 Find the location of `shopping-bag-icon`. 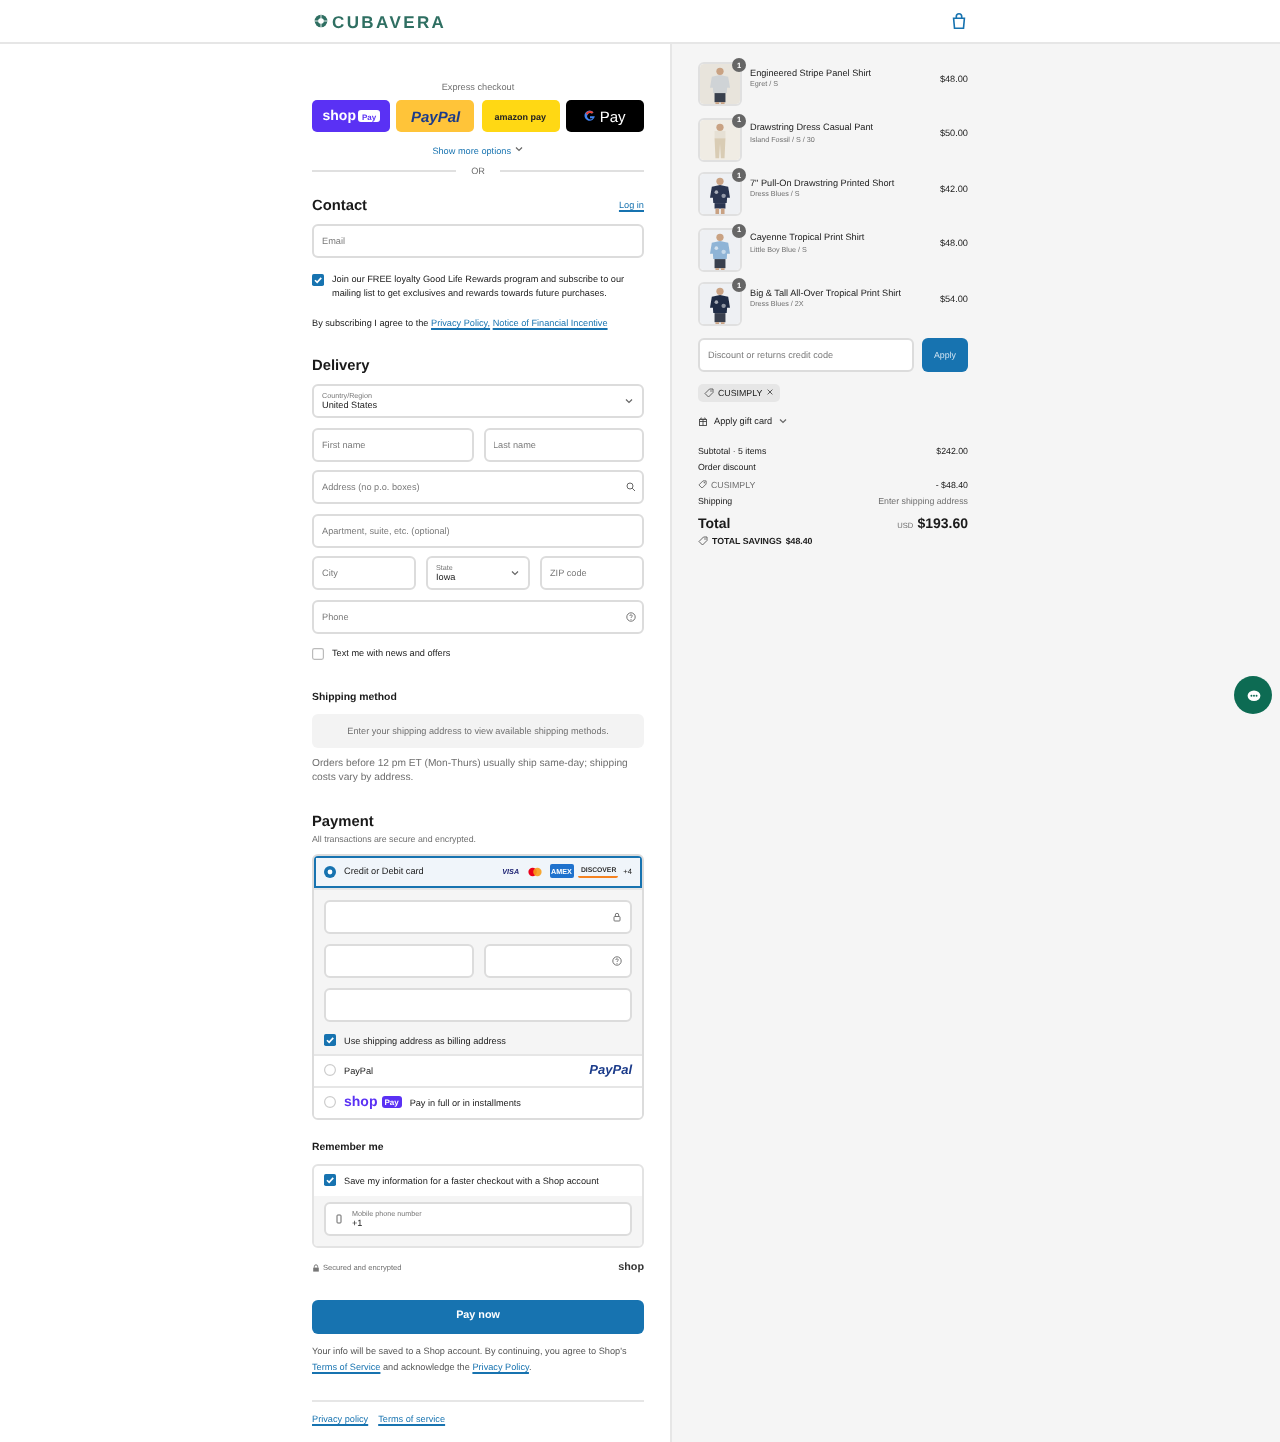

shopping-bag-icon is located at coordinates (959, 21).